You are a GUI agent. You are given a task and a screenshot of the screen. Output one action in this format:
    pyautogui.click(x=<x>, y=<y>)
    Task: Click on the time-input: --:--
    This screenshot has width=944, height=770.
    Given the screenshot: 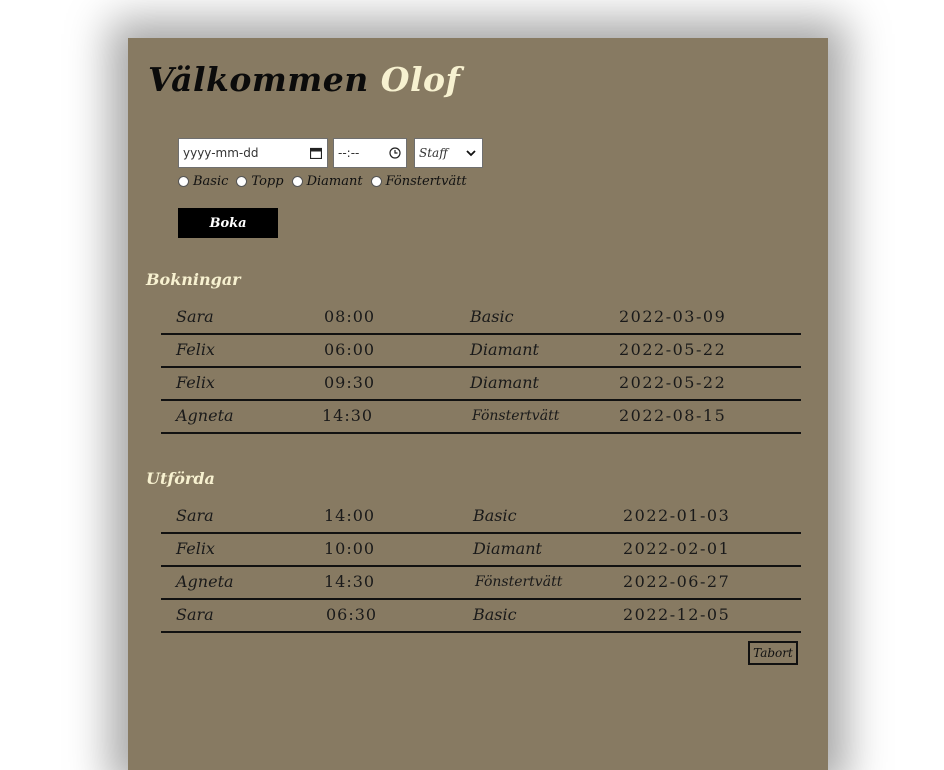 What is the action you would take?
    pyautogui.click(x=370, y=153)
    